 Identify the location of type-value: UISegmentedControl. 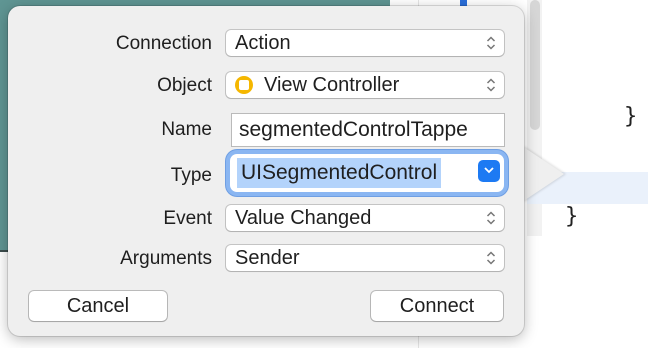
(339, 173).